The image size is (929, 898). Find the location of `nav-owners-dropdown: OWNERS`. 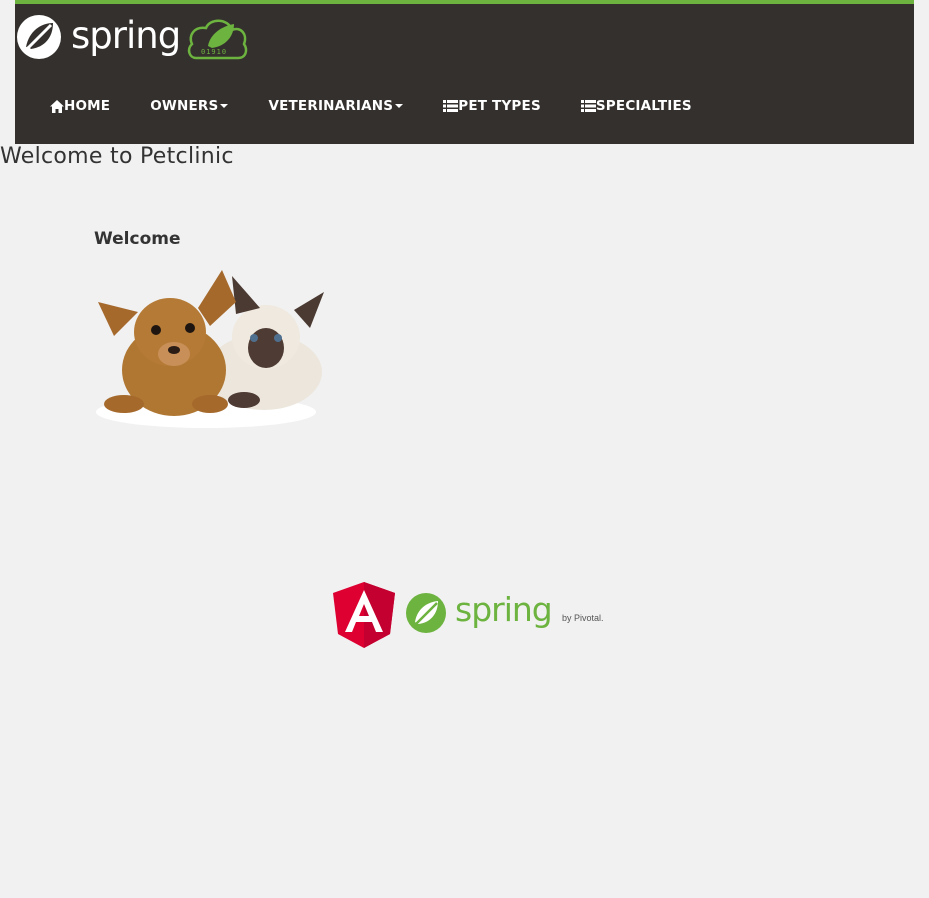

nav-owners-dropdown: OWNERS is located at coordinates (189, 106).